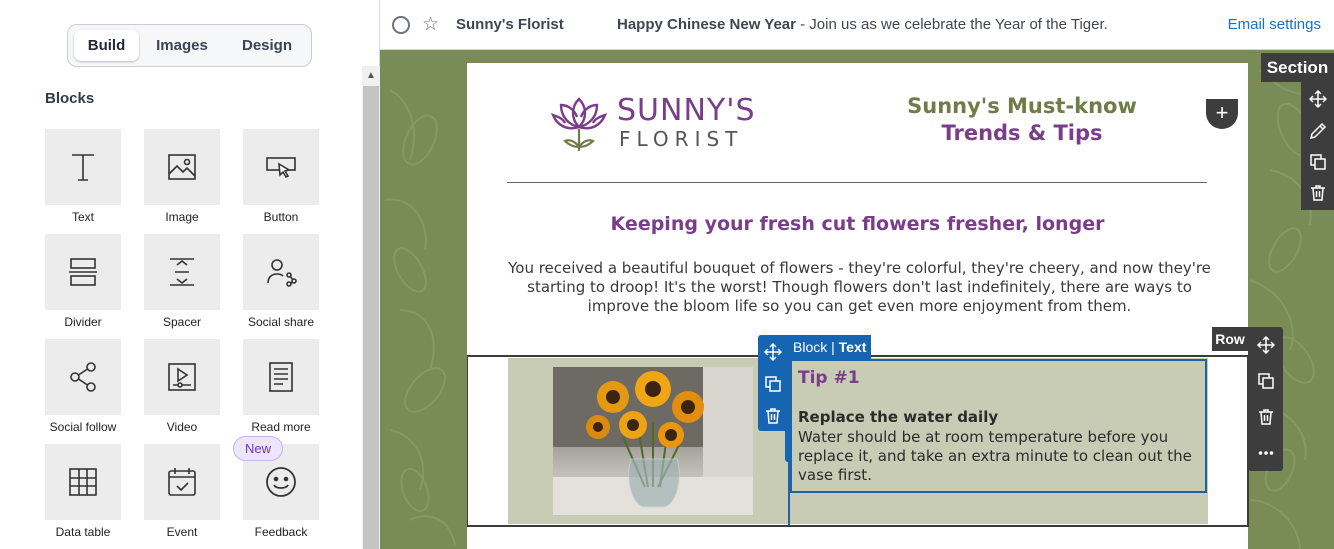 The width and height of the screenshot is (1334, 549). Describe the element at coordinates (1297, 67) in the screenshot. I see `section-label: Section` at that location.